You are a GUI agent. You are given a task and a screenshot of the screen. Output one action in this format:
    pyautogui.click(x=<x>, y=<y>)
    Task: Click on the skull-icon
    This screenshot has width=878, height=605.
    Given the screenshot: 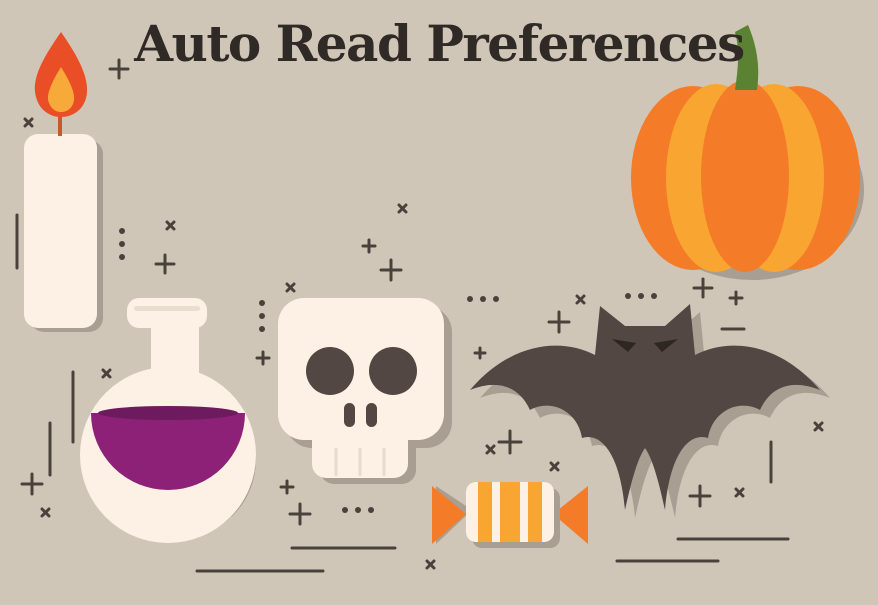 What is the action you would take?
    pyautogui.click(x=365, y=391)
    